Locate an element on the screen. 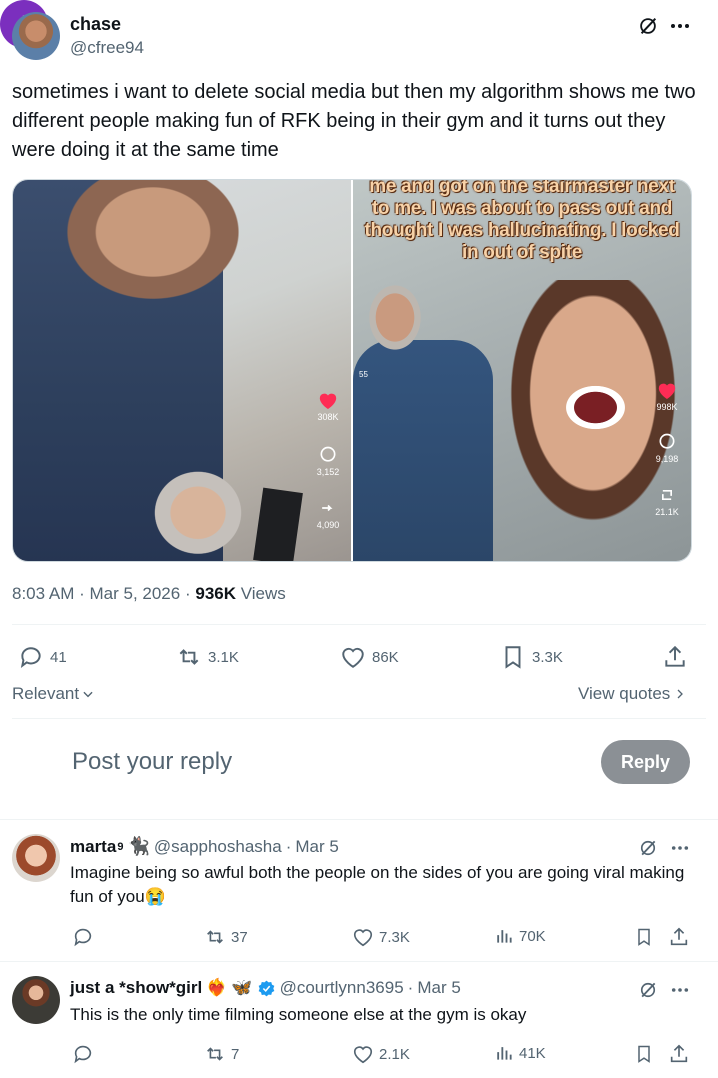 Image resolution: width=718 pixels, height=1078 pixels. chevron-down-icon is located at coordinates (88, 694).